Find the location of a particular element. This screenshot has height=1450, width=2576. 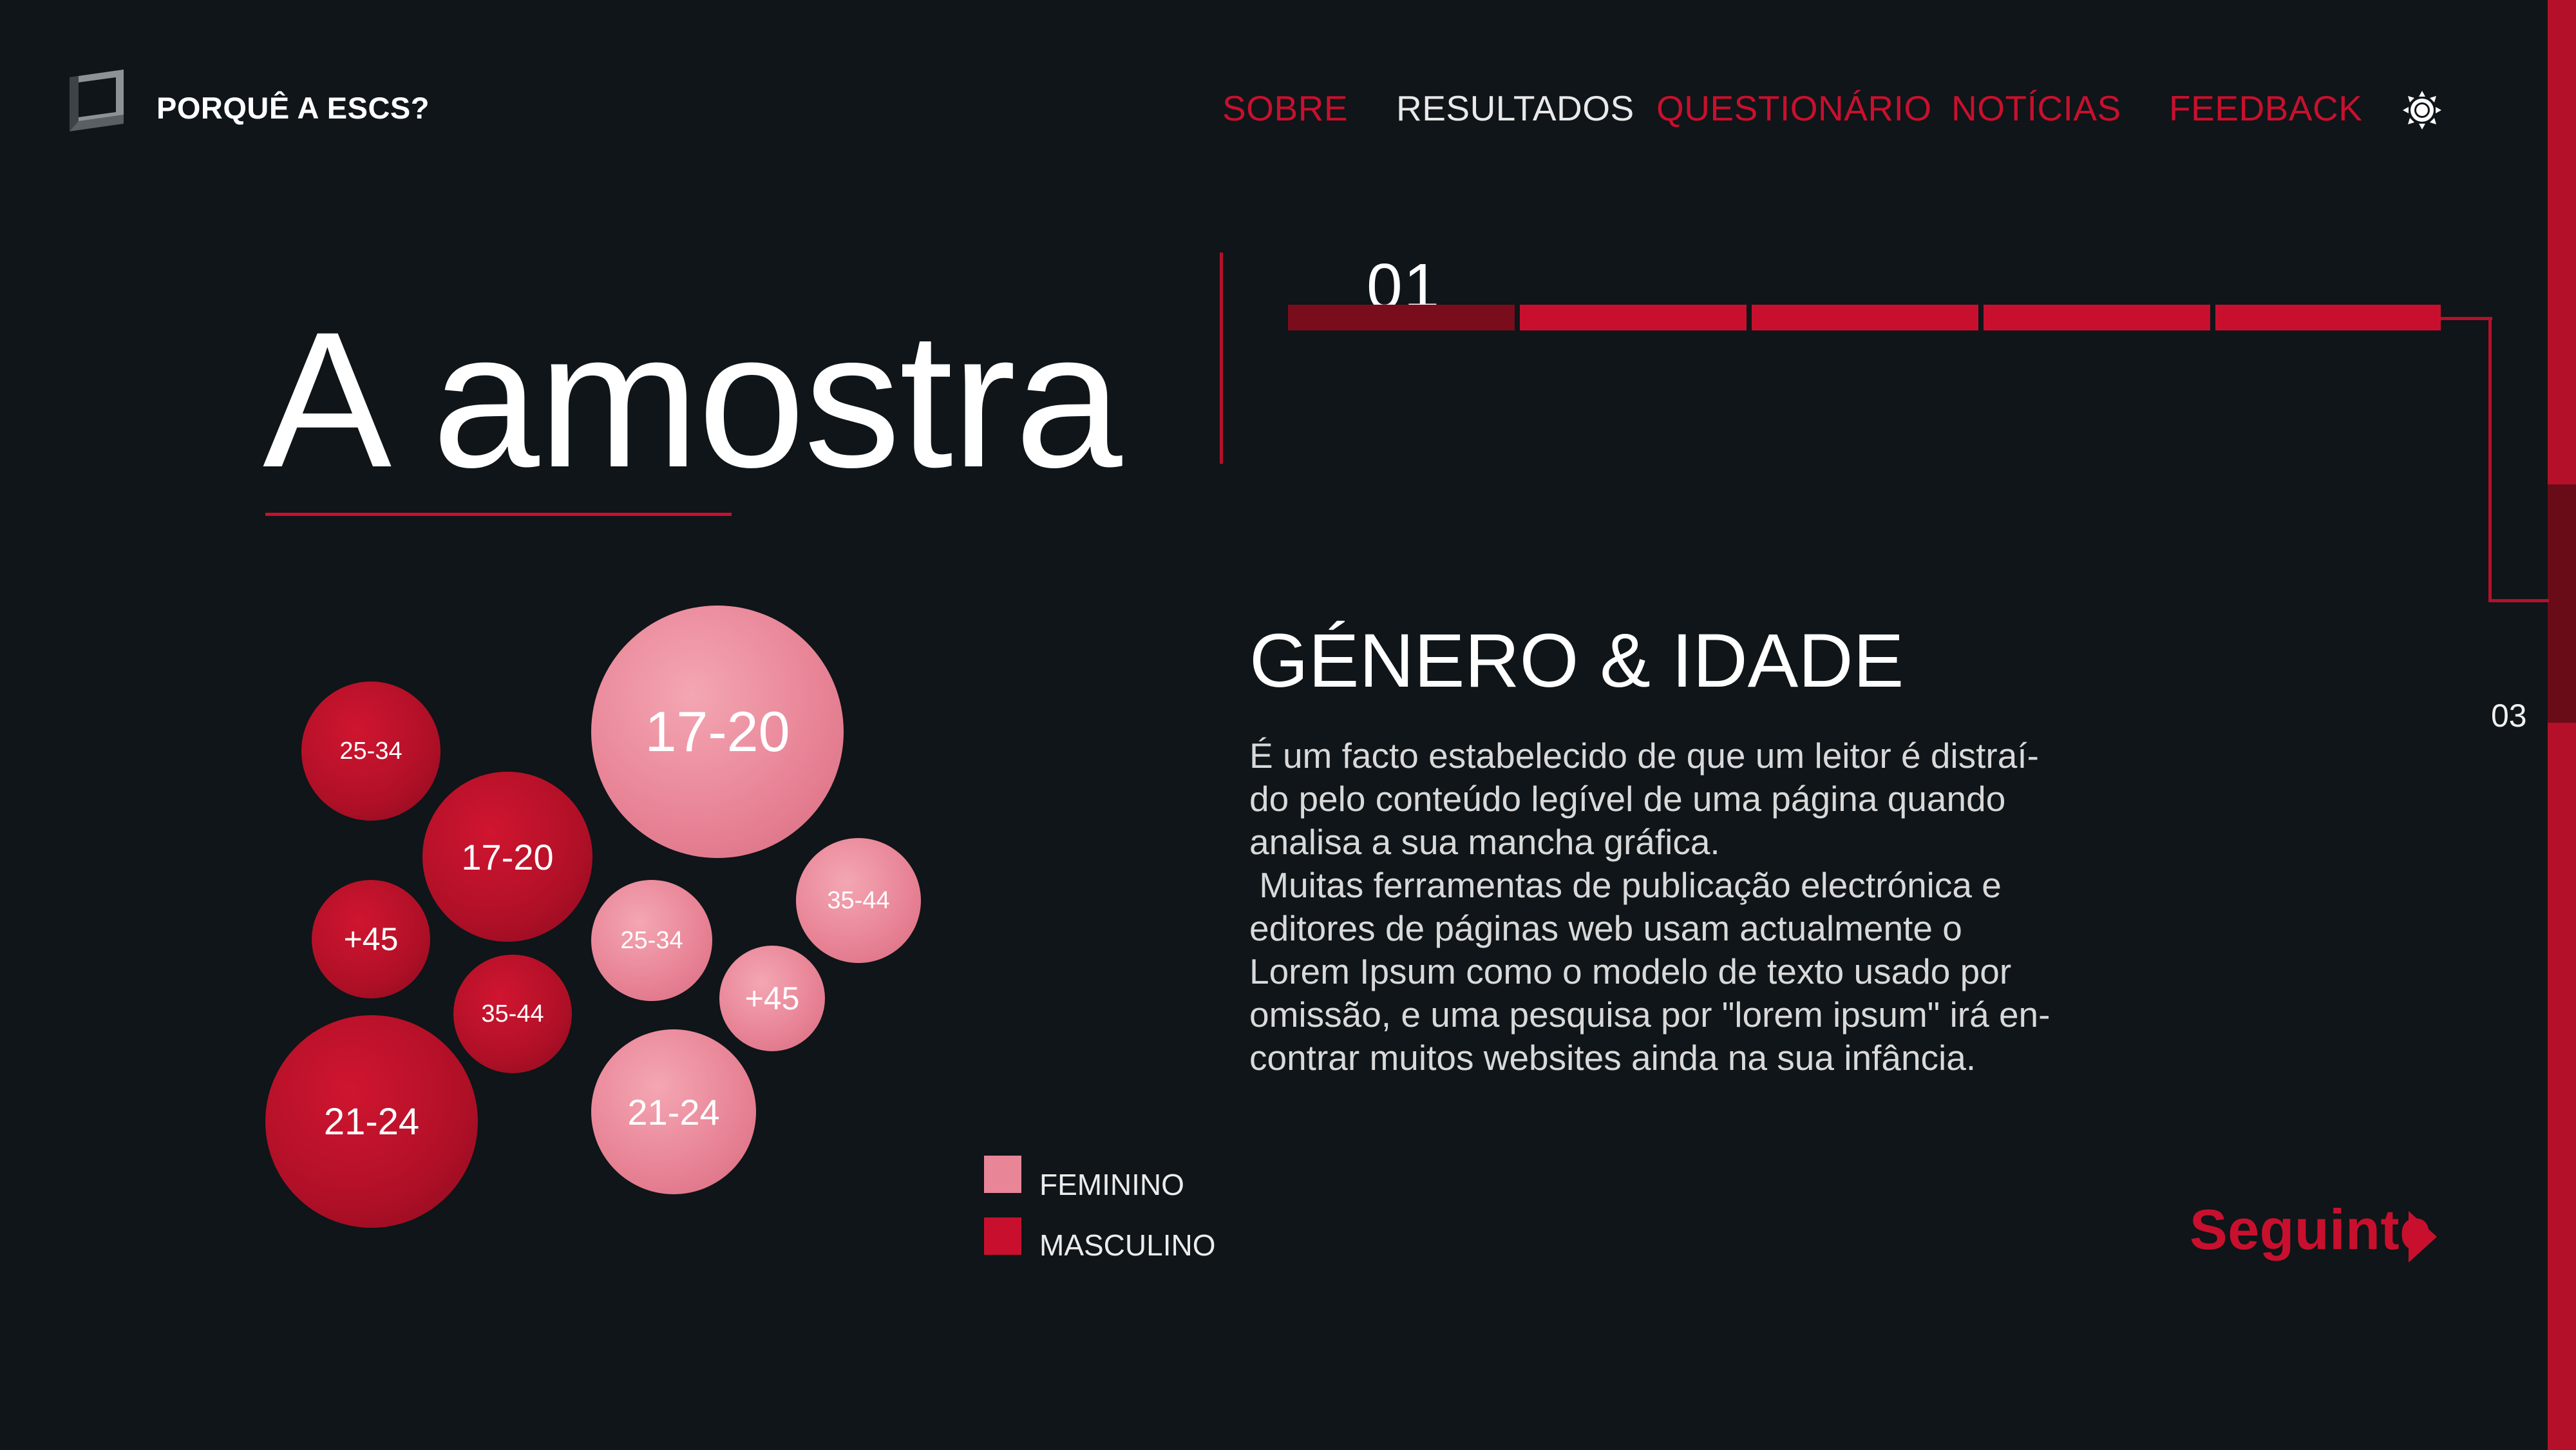

nav-questionario: QUESTIONÁRIO is located at coordinates (1794, 109).